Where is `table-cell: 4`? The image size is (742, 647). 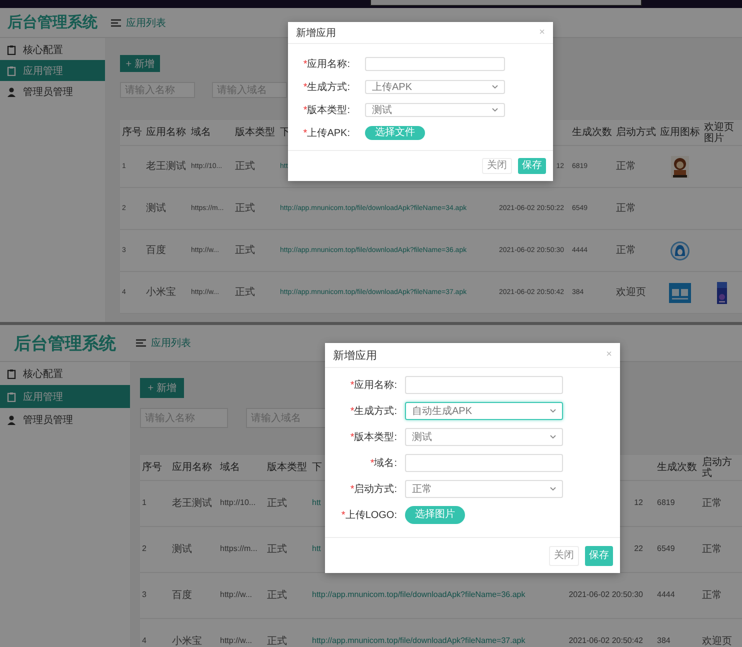 table-cell: 4 is located at coordinates (144, 641).